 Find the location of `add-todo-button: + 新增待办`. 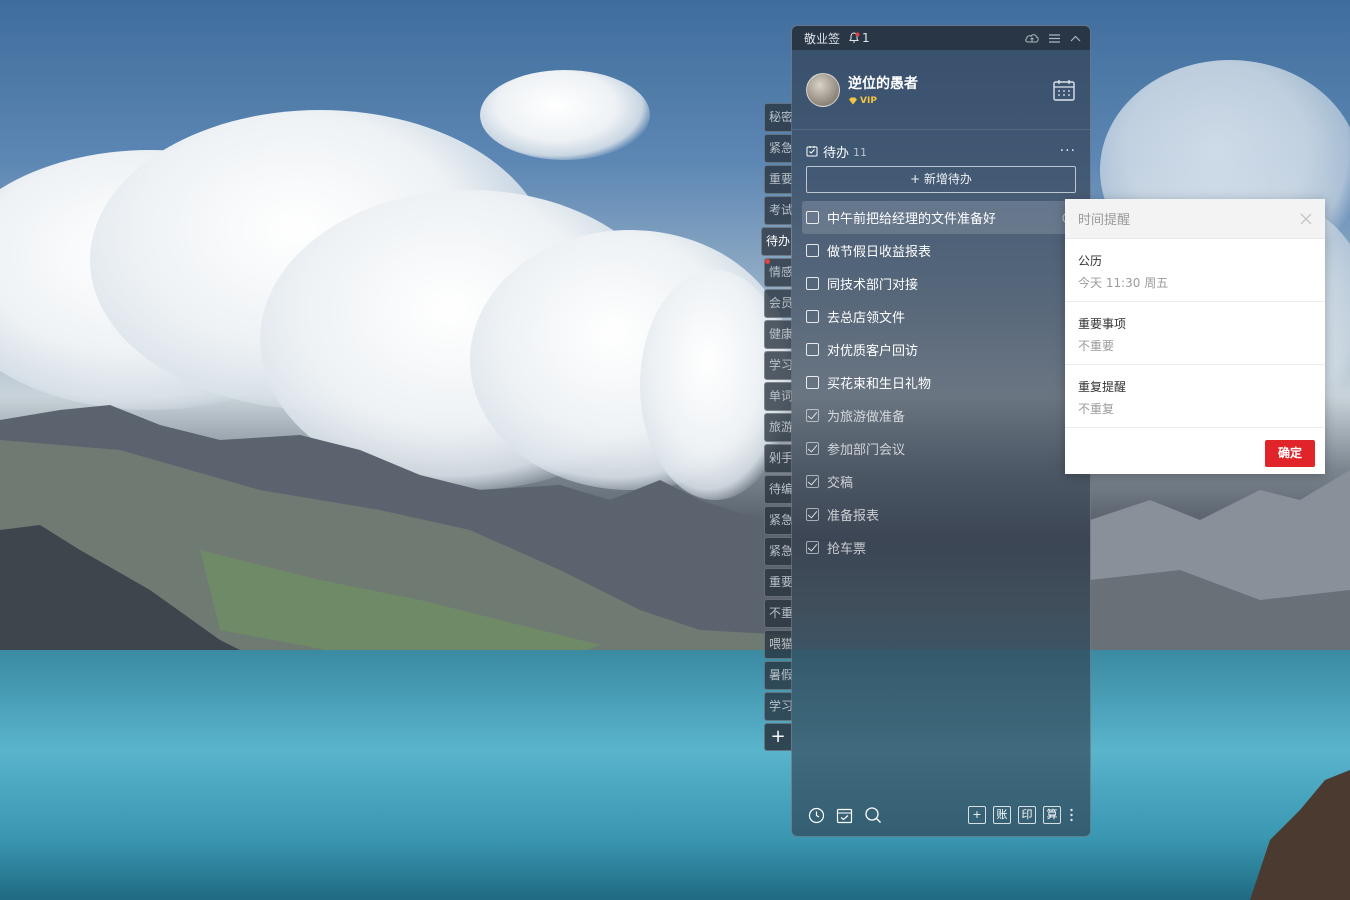

add-todo-button: + 新增待办 is located at coordinates (941, 179).